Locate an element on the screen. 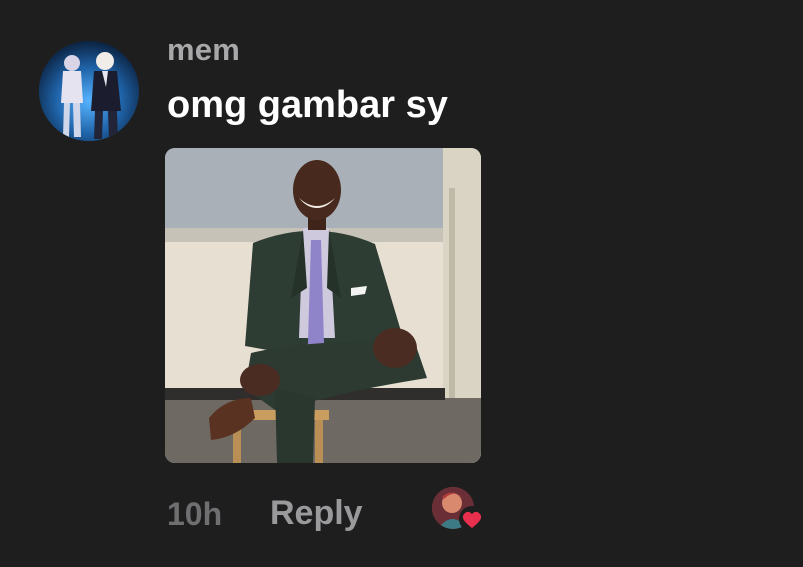 This screenshot has width=803, height=567. heart-icon is located at coordinates (472, 519).